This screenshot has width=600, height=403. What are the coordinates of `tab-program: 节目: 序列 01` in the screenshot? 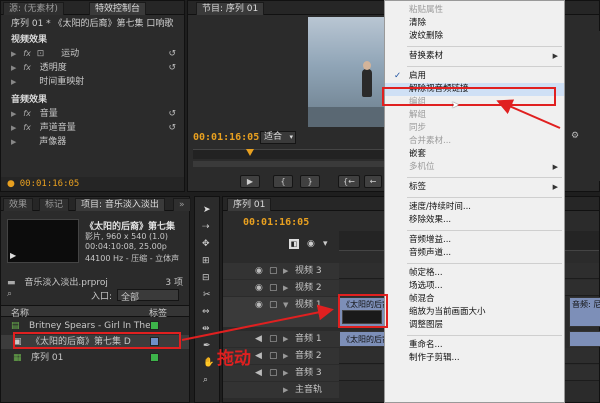 It's located at (230, 8).